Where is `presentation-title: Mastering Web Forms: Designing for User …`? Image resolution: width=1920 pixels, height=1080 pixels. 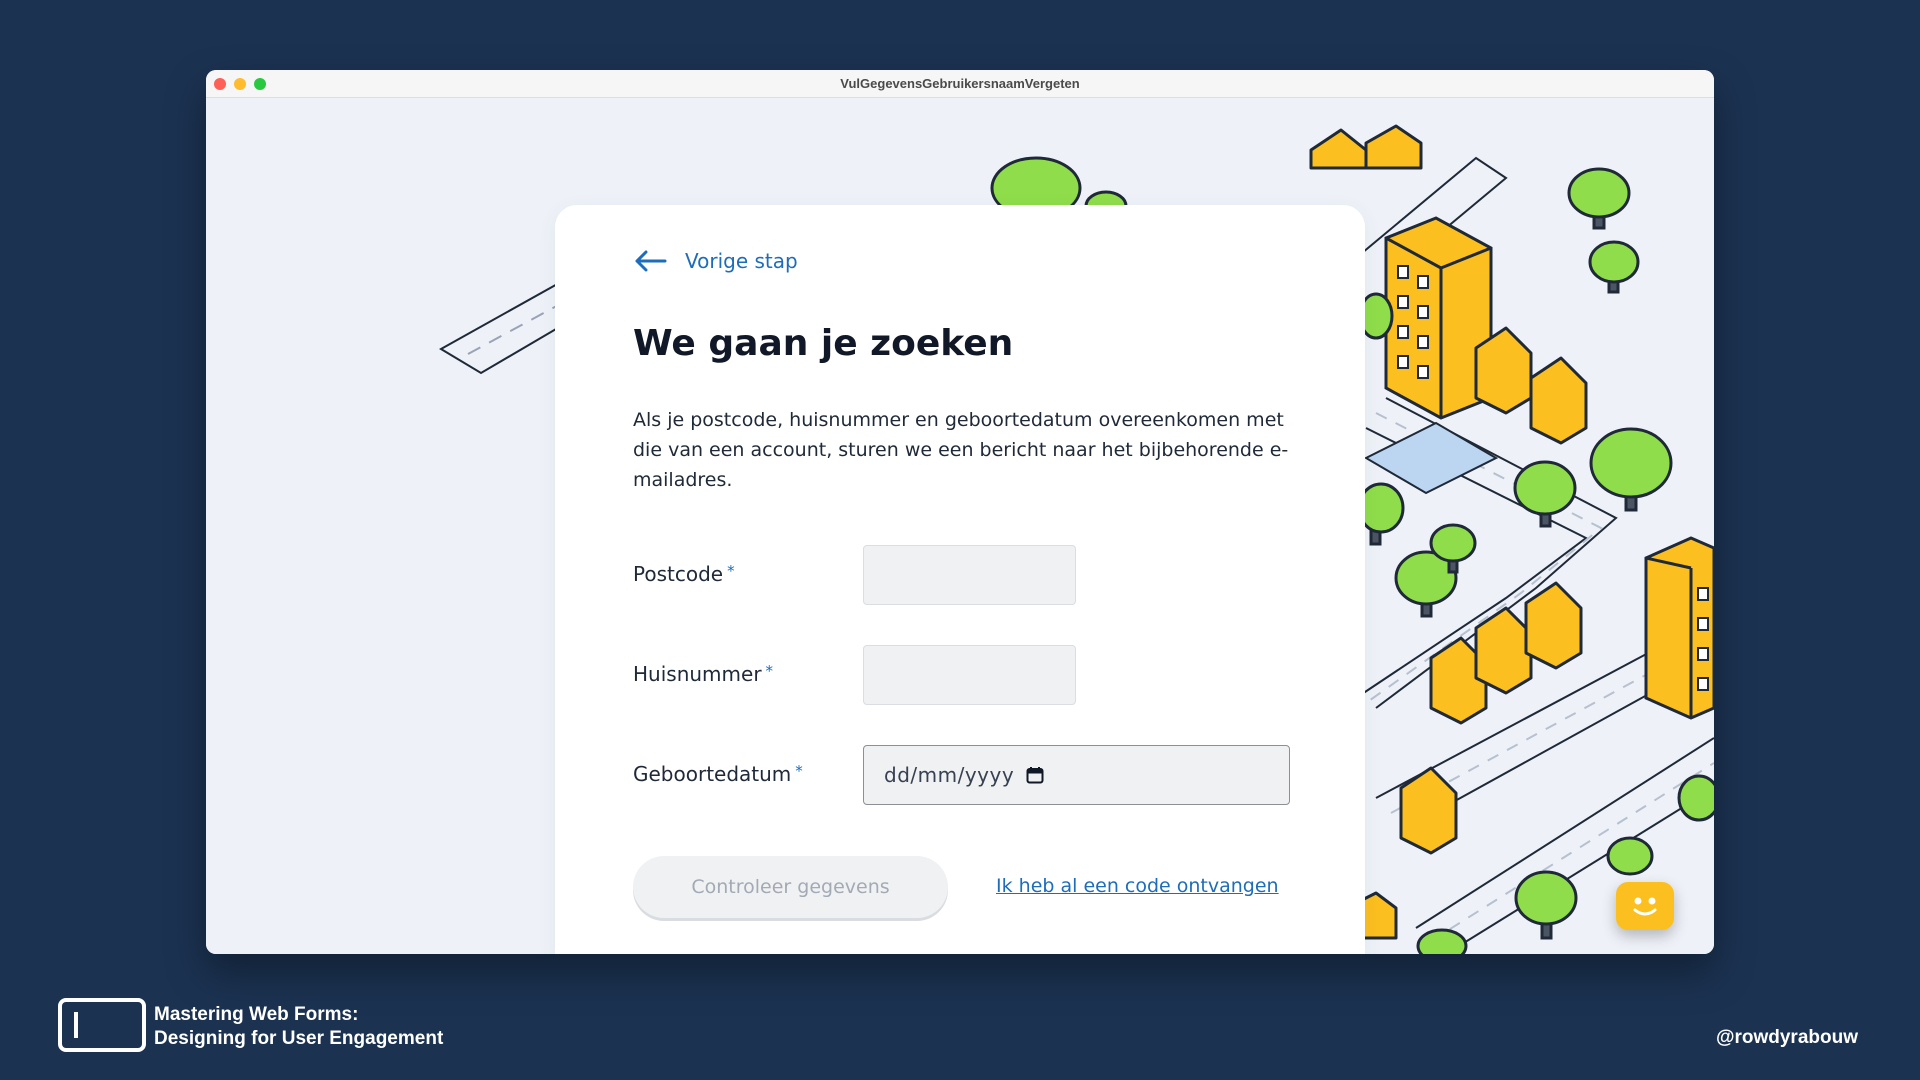
presentation-title: Mastering Web Forms: Designing for User … is located at coordinates (298, 1027).